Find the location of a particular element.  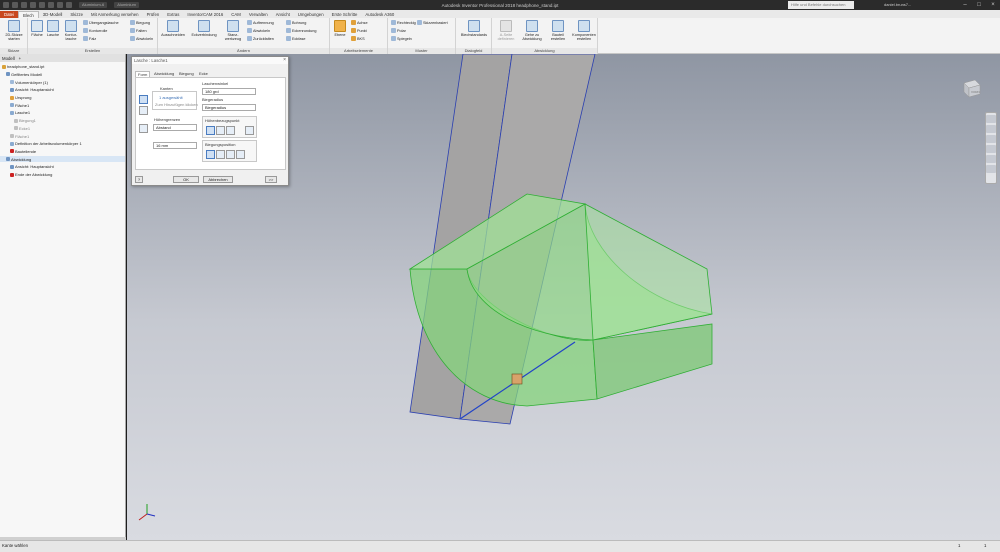

blechstandards-button: Blechstandards is located at coordinates (474, 28).